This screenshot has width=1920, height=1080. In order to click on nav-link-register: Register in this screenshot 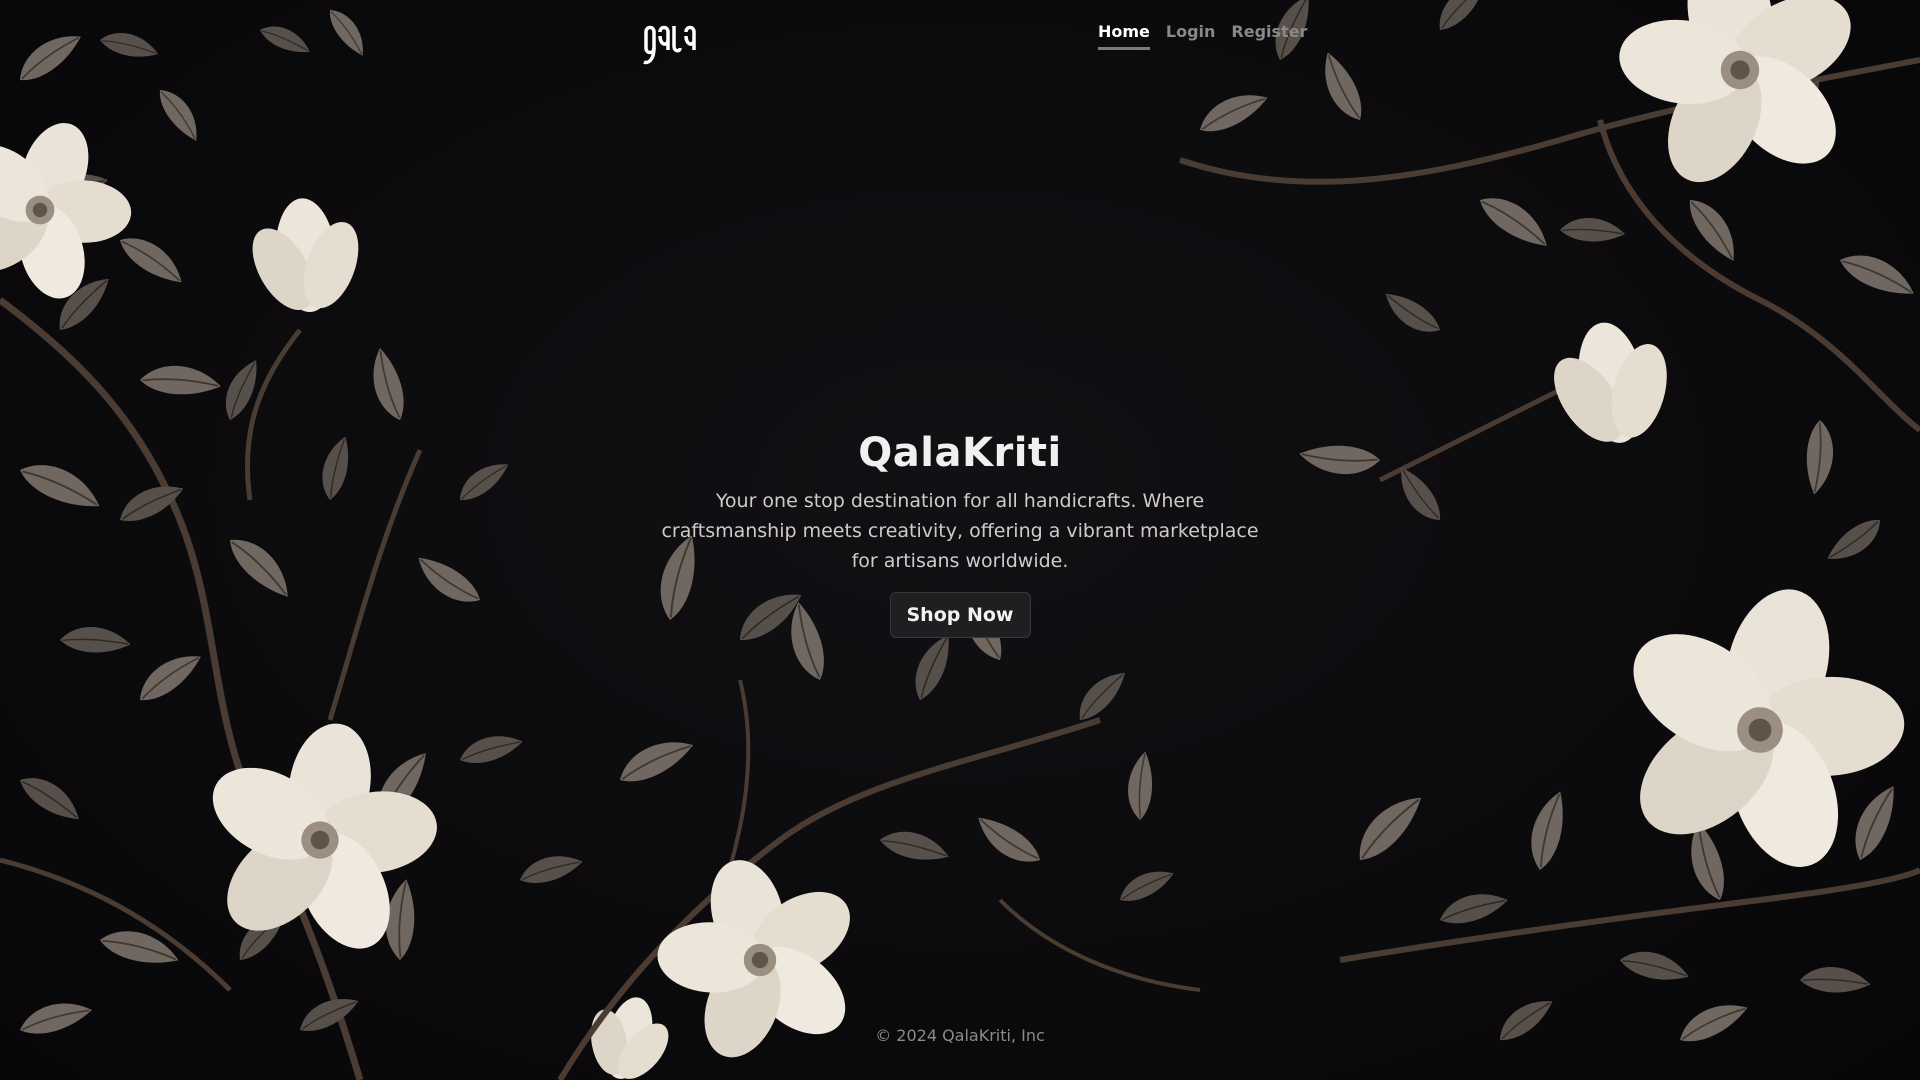, I will do `click(1269, 36)`.